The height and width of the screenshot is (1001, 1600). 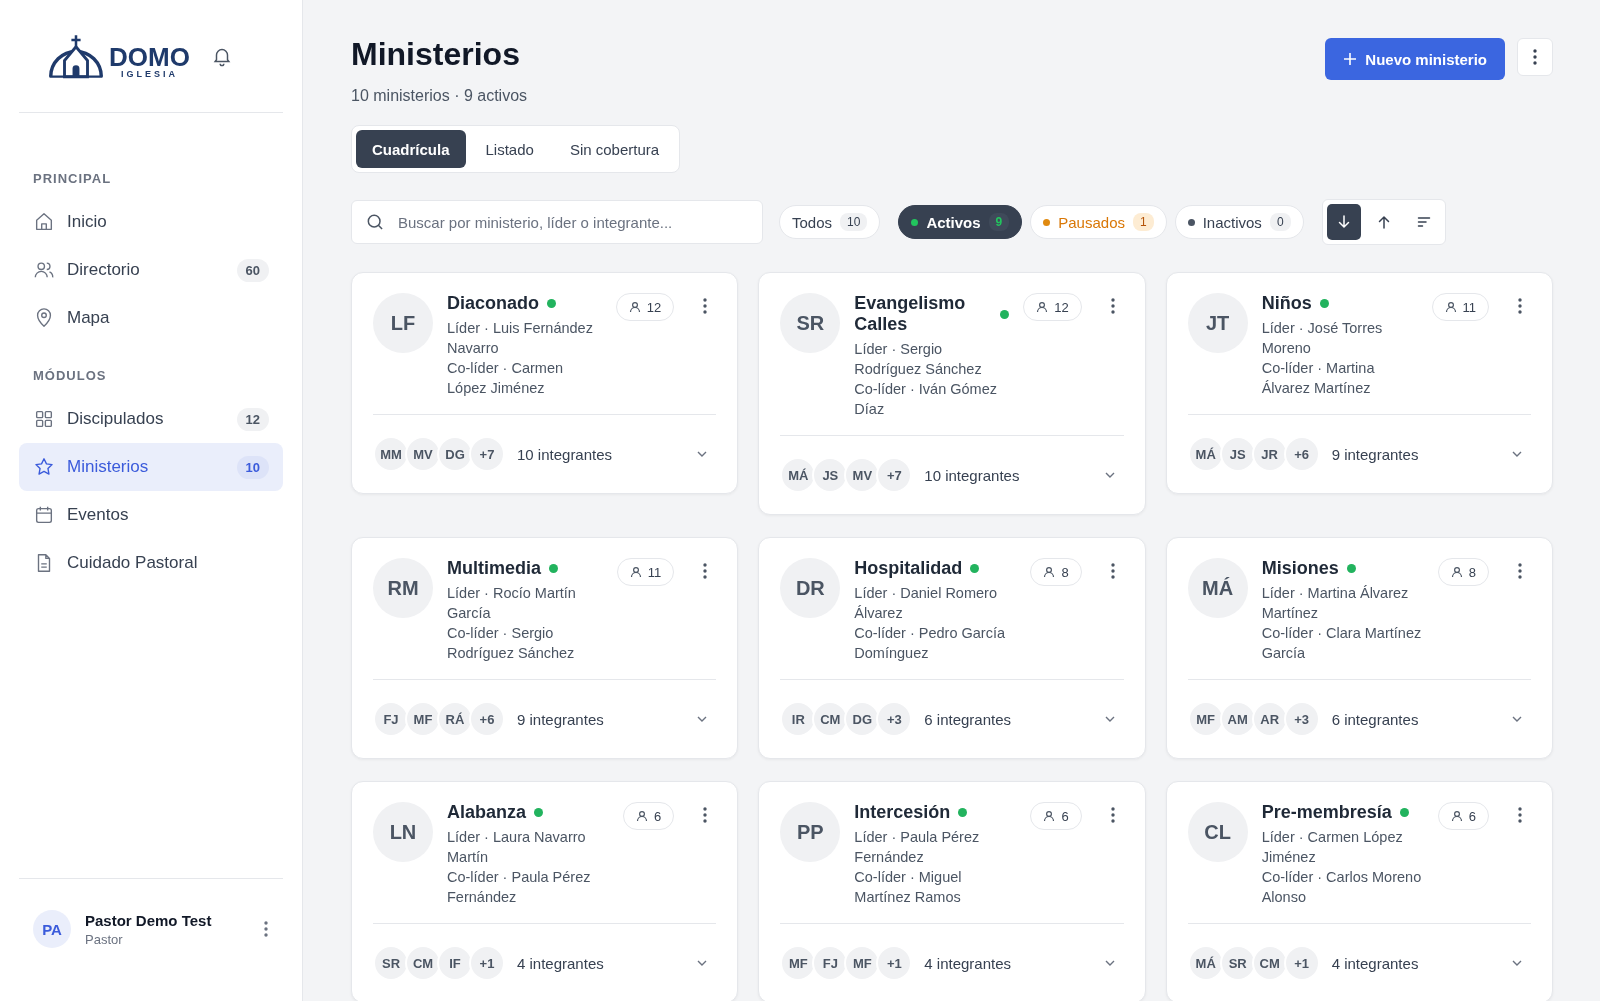 I want to click on user-name: Pastor Demo Test, so click(x=149, y=920).